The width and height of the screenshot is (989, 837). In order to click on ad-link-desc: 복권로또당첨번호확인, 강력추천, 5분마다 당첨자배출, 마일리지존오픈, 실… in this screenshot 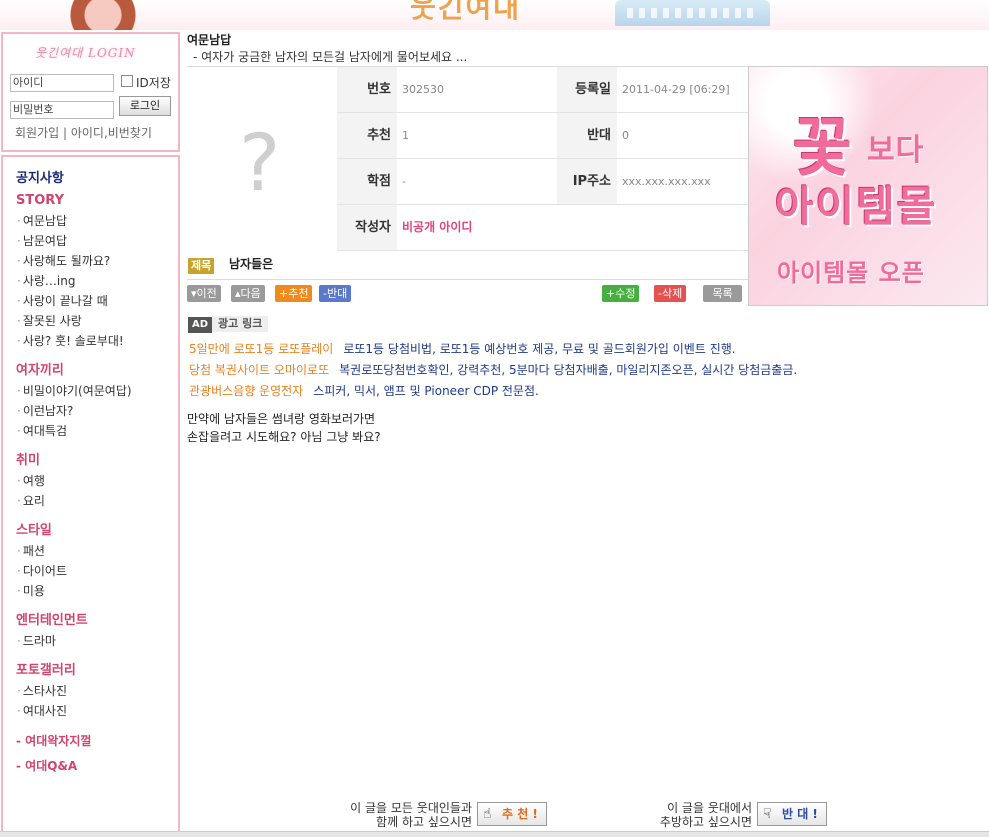, I will do `click(568, 370)`.